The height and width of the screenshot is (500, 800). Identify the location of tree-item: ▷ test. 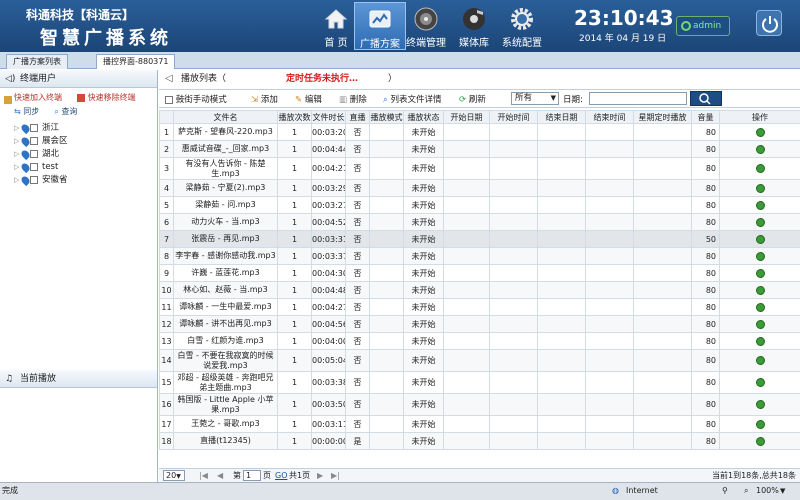
(85, 167).